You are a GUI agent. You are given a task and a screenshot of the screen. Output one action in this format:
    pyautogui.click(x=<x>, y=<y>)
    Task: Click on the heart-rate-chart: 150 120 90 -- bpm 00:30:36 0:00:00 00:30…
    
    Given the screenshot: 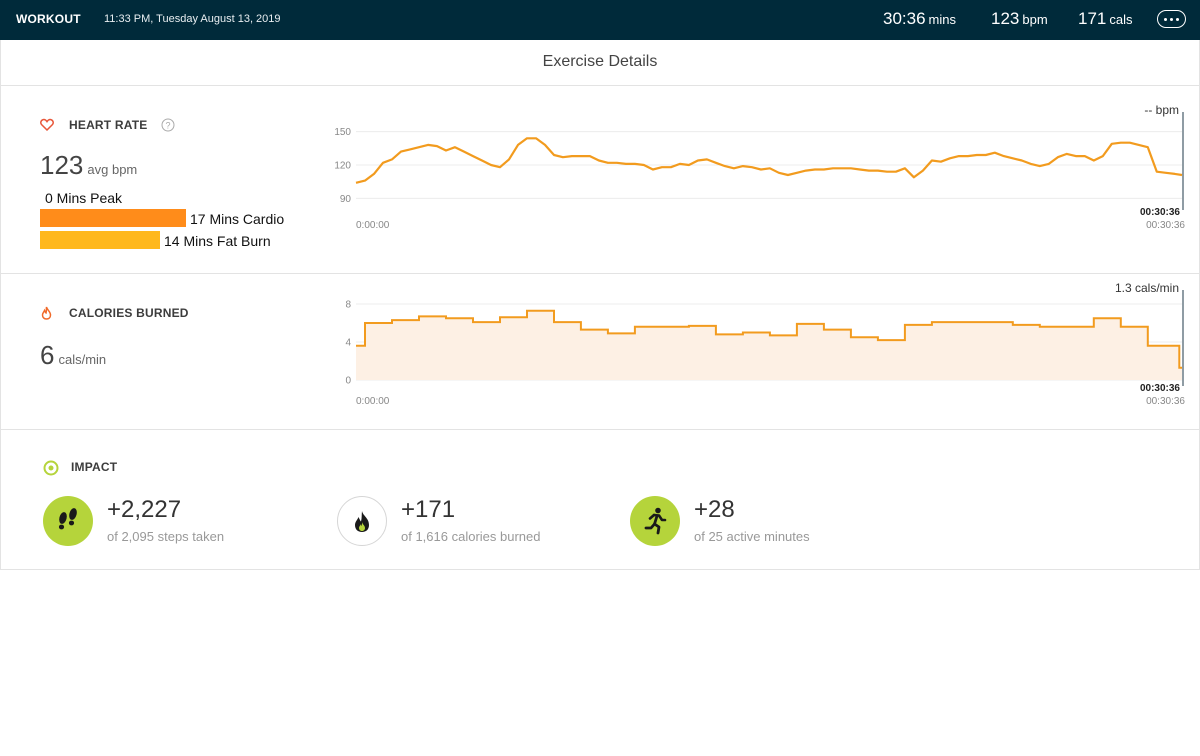 What is the action you would take?
    pyautogui.click(x=755, y=167)
    